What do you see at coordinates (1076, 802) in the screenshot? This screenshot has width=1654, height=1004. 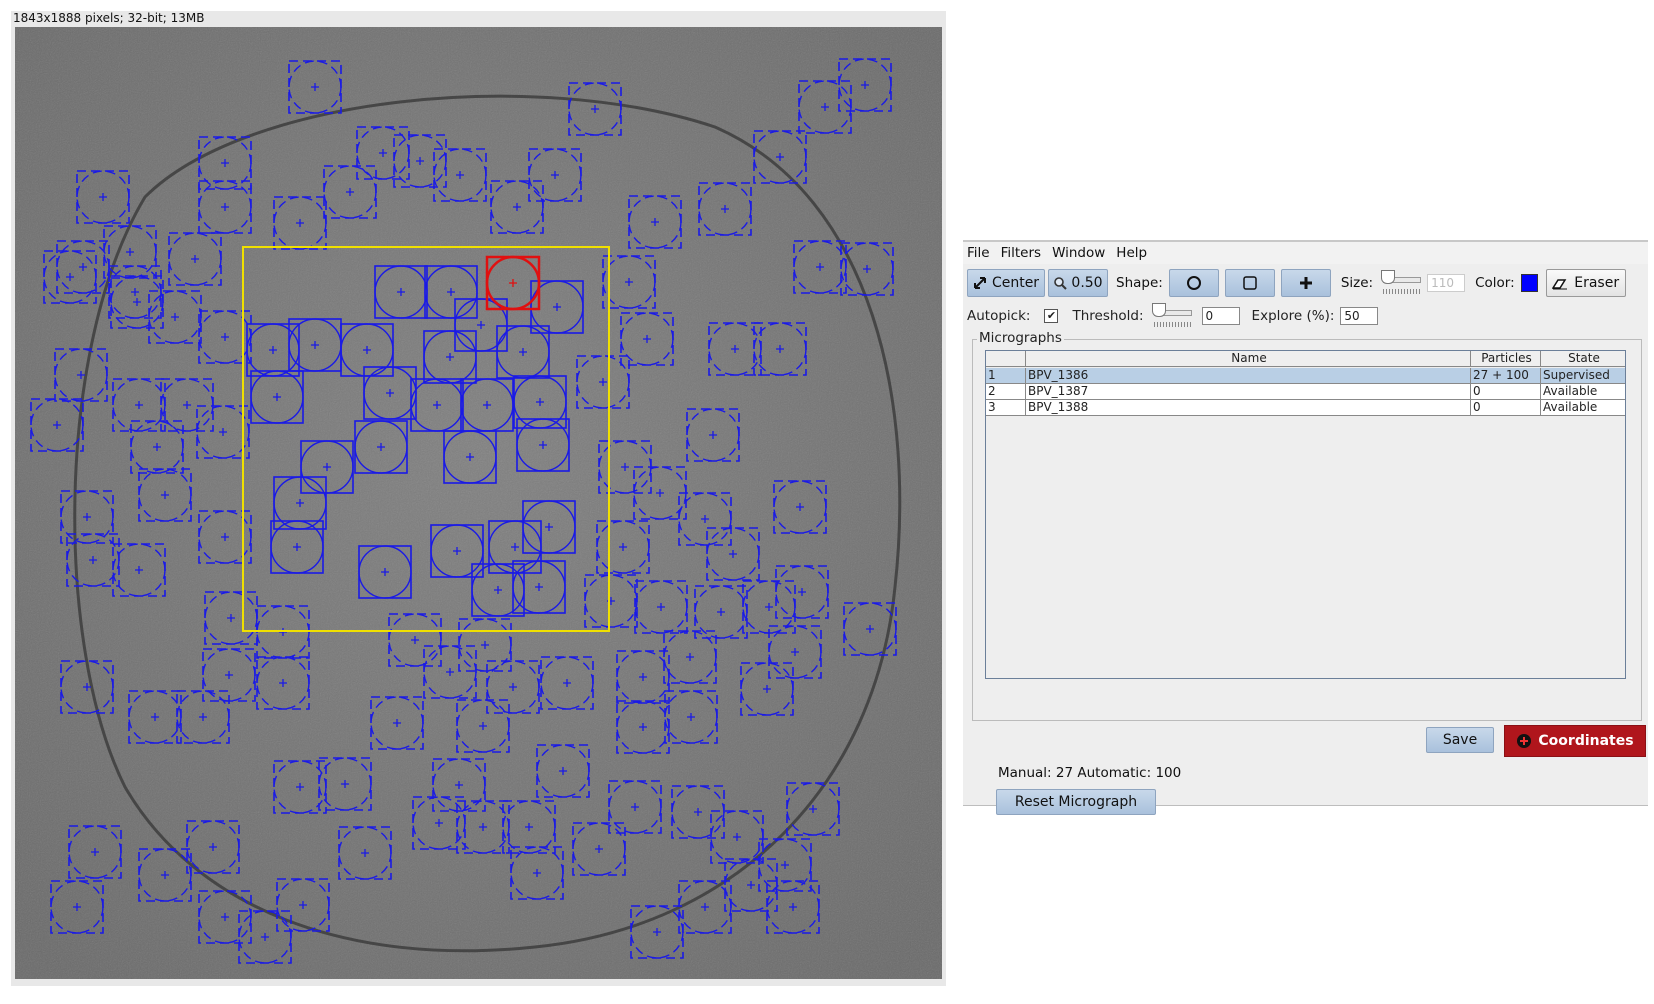 I see `reset-micrograph-button: Reset Micrograph` at bounding box center [1076, 802].